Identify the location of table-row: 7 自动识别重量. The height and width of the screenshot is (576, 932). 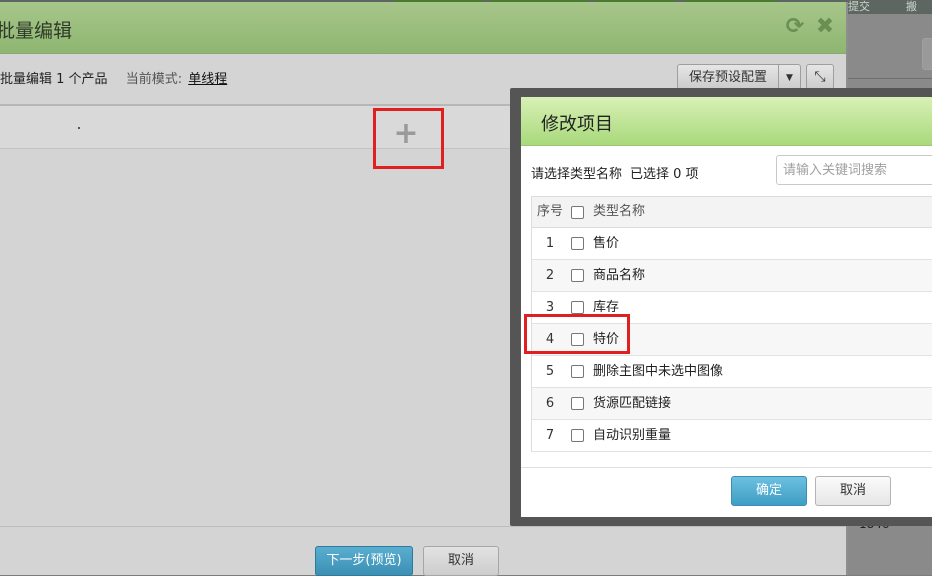
(732, 436).